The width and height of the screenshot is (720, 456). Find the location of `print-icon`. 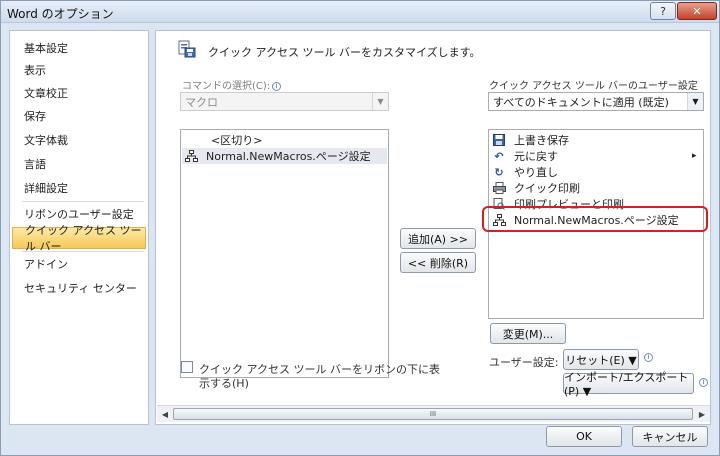

print-icon is located at coordinates (499, 188).